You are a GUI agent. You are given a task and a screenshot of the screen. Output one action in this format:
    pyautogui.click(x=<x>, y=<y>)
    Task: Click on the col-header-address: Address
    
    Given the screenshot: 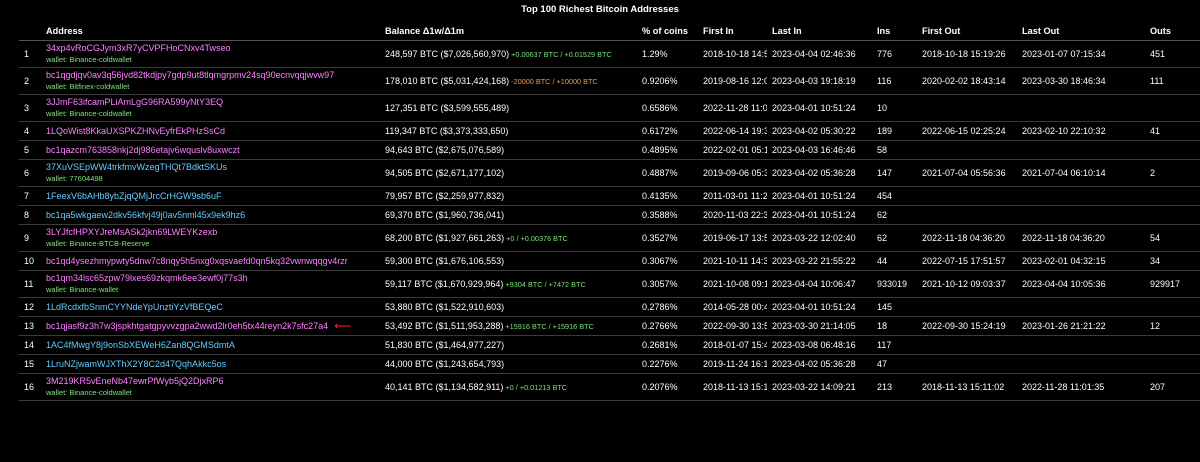 What is the action you would take?
    pyautogui.click(x=210, y=31)
    